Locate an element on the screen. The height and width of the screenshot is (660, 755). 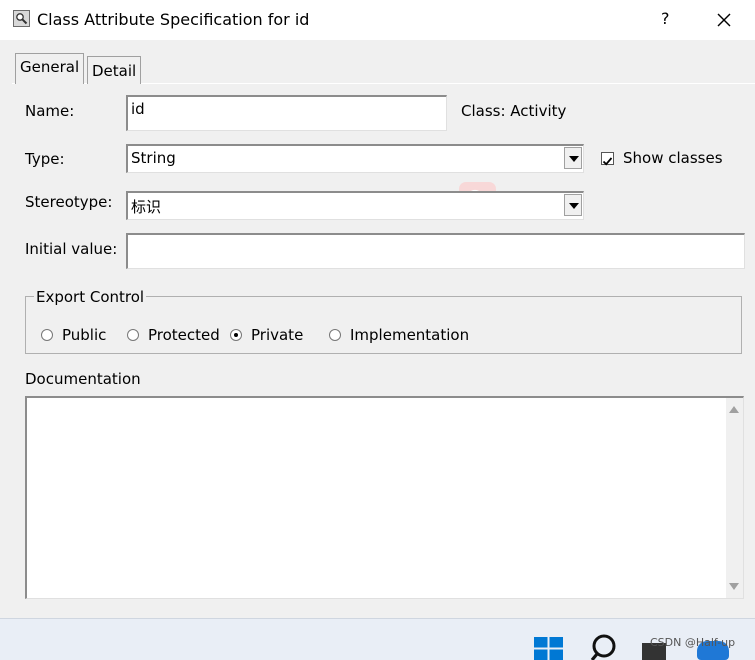
help-button: ? is located at coordinates (665, 18).